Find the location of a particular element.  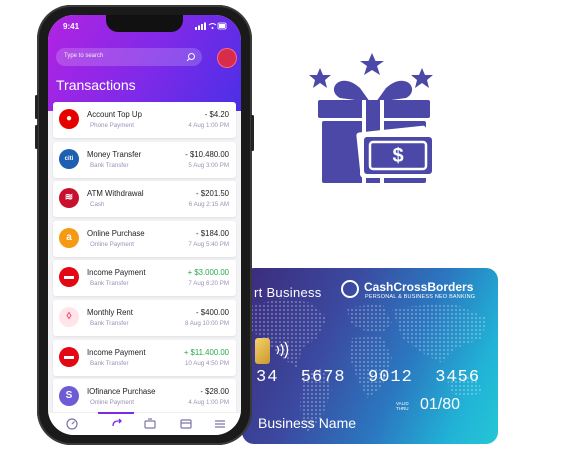

menu-icon is located at coordinates (220, 424).